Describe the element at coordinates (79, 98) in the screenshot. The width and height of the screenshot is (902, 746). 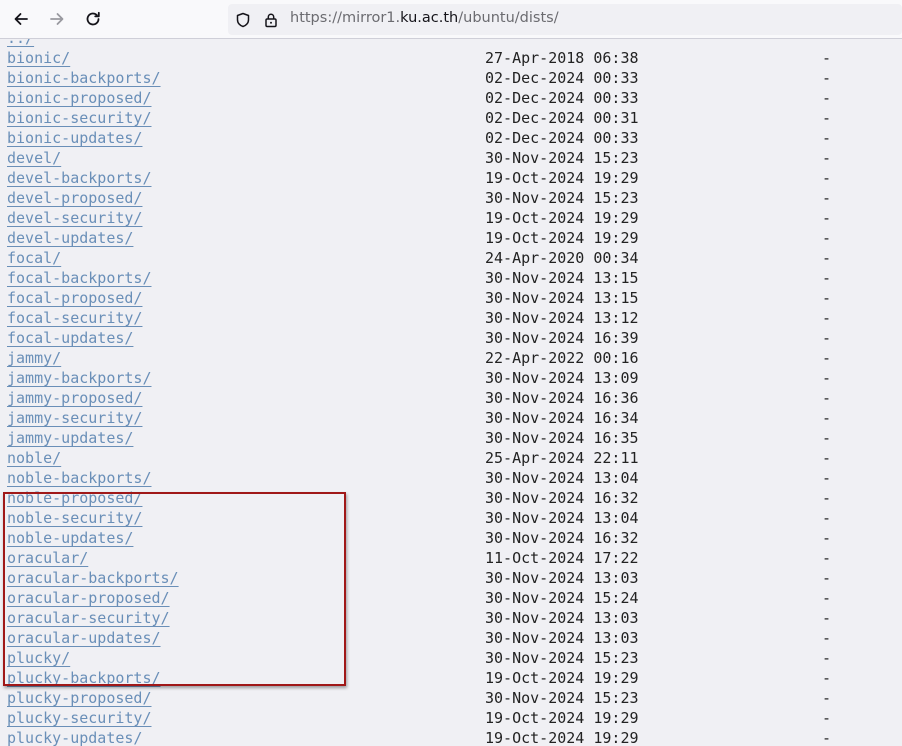
I see `directory-link: bionic-proposed/` at that location.